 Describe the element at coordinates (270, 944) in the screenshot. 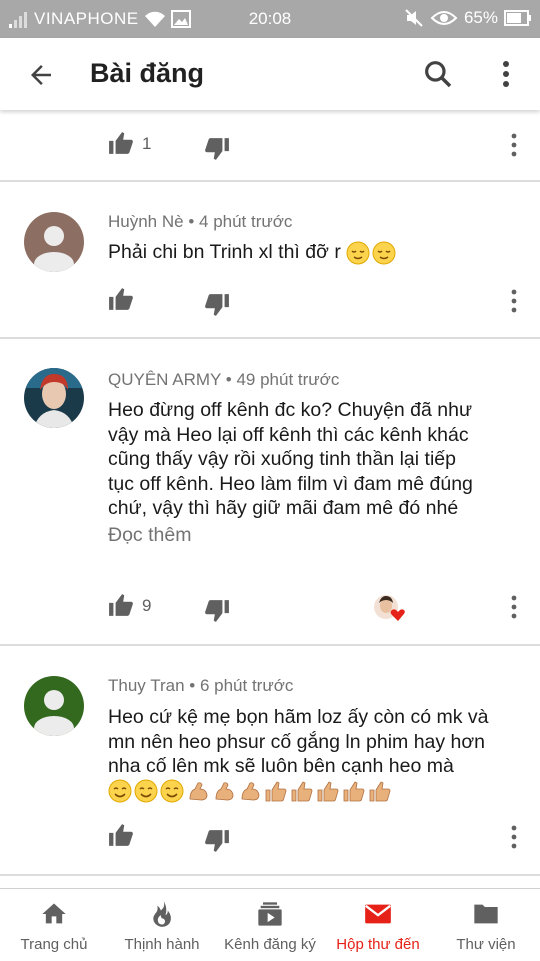

I see `nav-label: Kênh đăng ký` at that location.